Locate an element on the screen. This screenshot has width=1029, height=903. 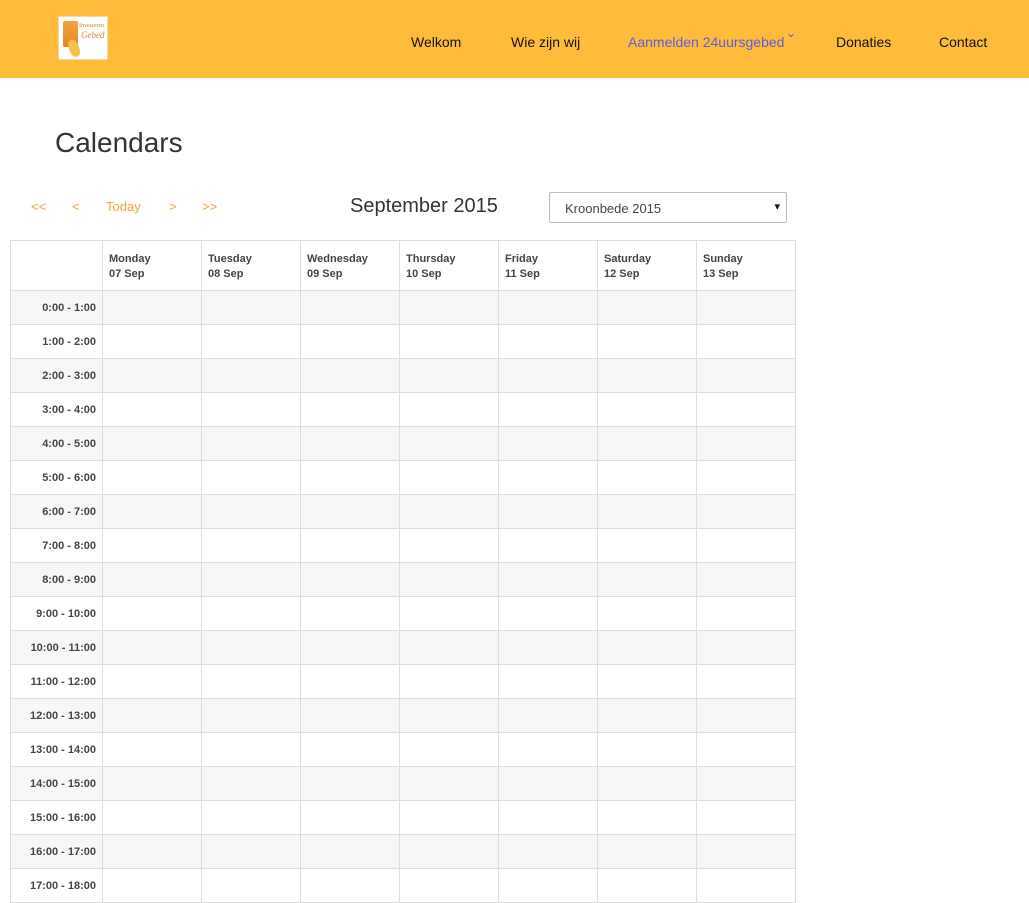
nav-wie-zijn-wij: Wie zijn wij is located at coordinates (545, 42).